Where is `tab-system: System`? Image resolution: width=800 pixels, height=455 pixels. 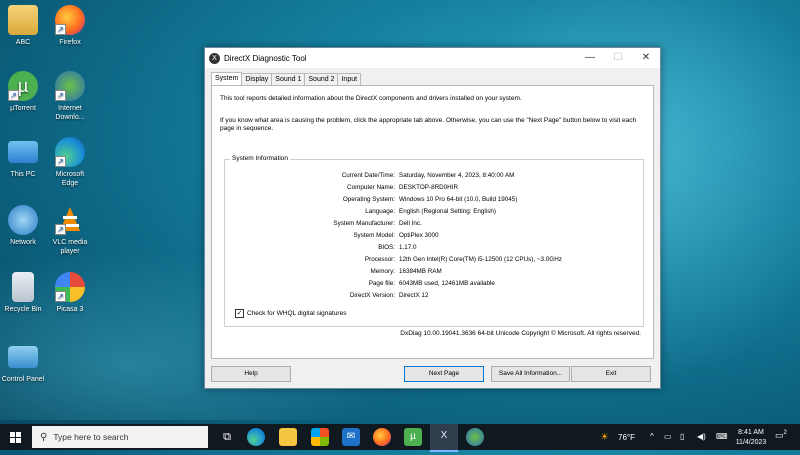 tab-system: System is located at coordinates (227, 78).